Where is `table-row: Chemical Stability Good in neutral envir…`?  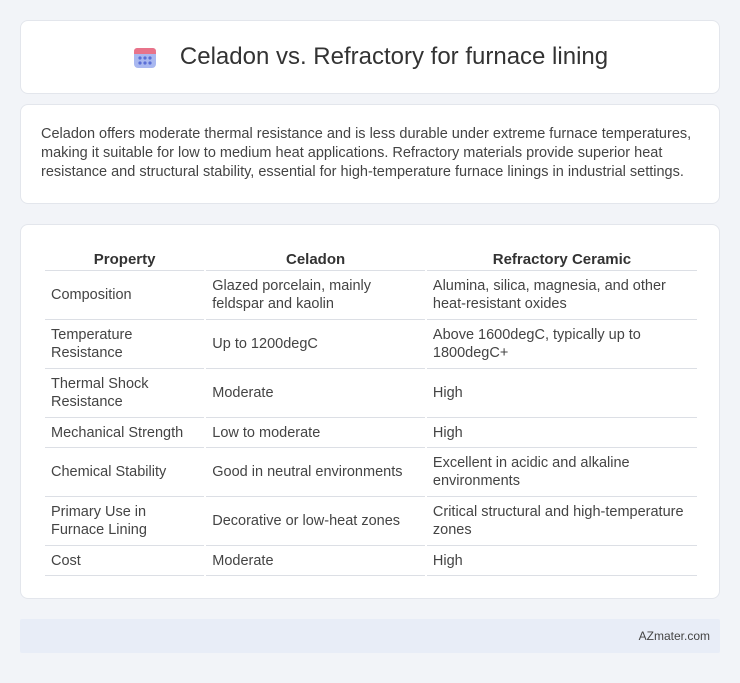
table-row: Chemical Stability Good in neutral envir… is located at coordinates (371, 472).